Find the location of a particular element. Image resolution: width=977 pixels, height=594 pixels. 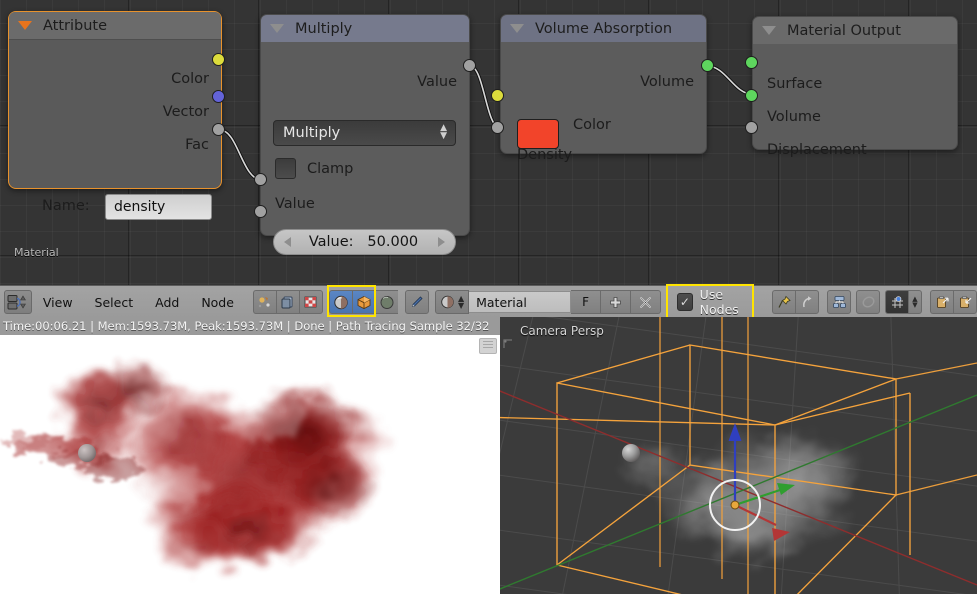

pin-button-group is located at coordinates (795, 302).